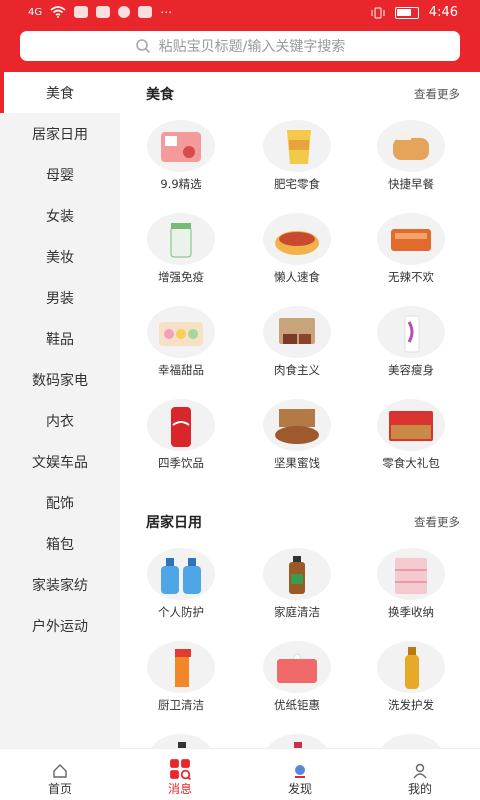  Describe the element at coordinates (300, 94) in the screenshot. I see `section-header: 美食 查看更多` at that location.